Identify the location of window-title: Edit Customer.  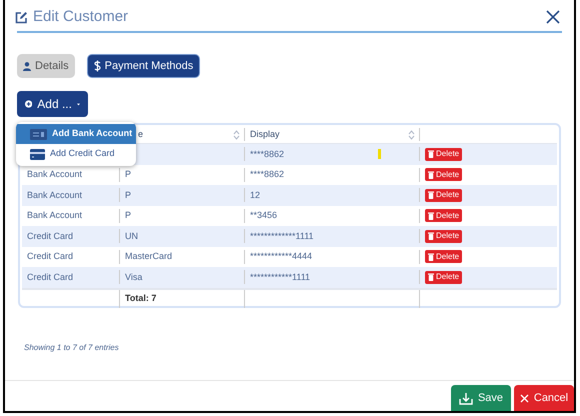
(80, 16).